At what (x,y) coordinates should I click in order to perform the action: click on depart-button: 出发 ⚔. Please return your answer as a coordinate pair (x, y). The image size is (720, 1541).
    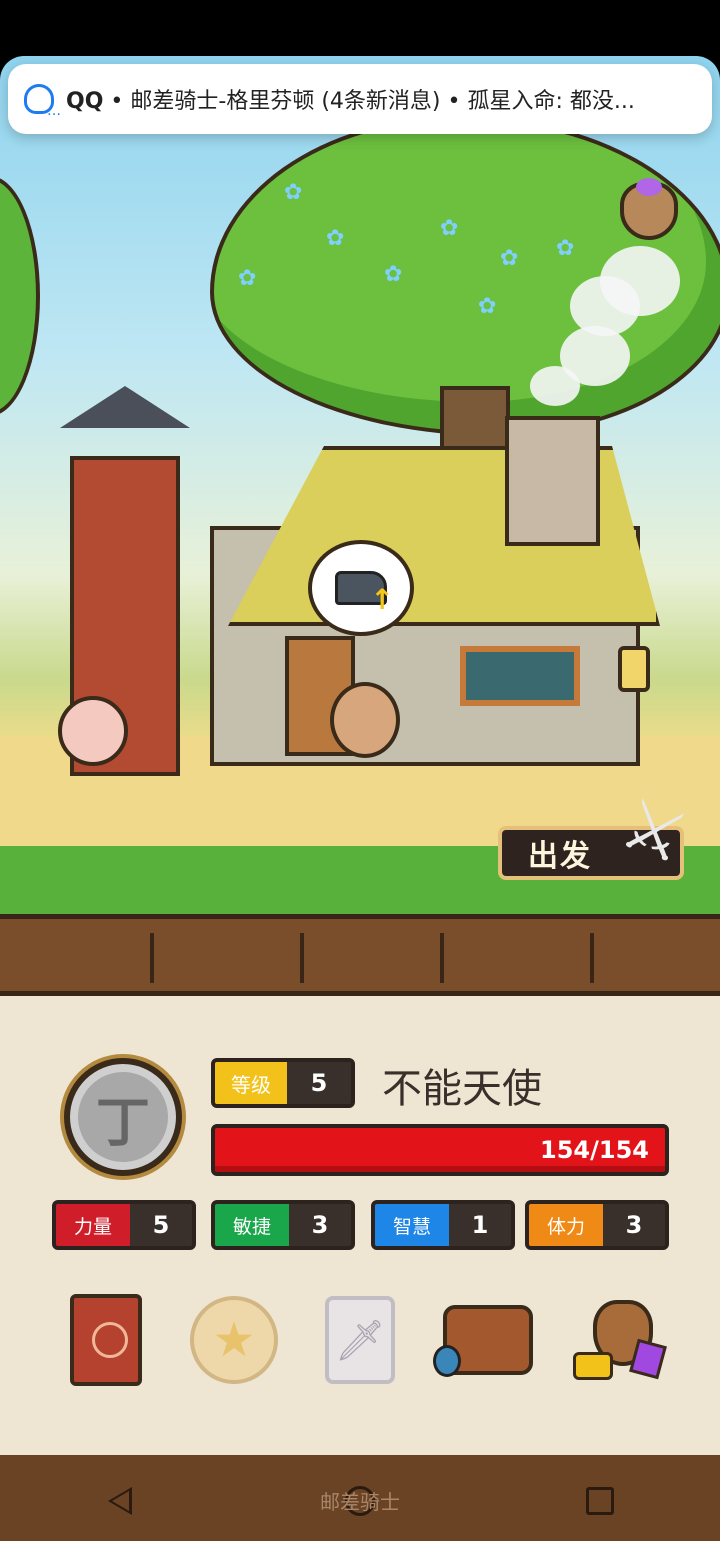
    Looking at the image, I should click on (598, 831).